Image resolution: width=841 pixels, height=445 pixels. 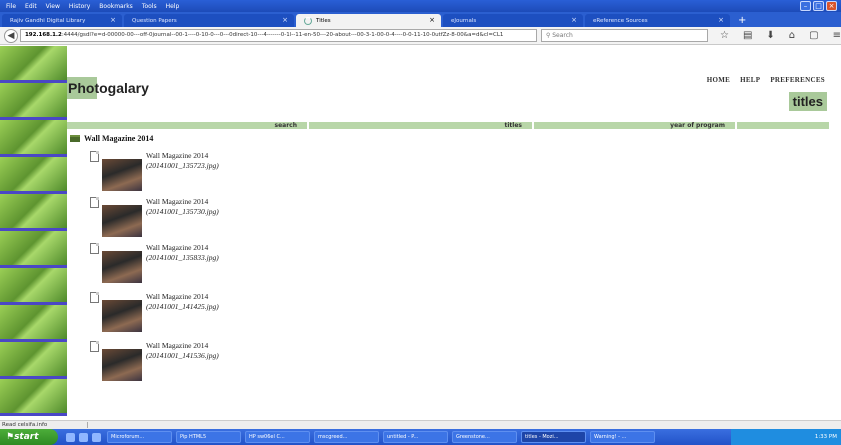 What do you see at coordinates (724, 35) in the screenshot?
I see `star-icon: ☆` at bounding box center [724, 35].